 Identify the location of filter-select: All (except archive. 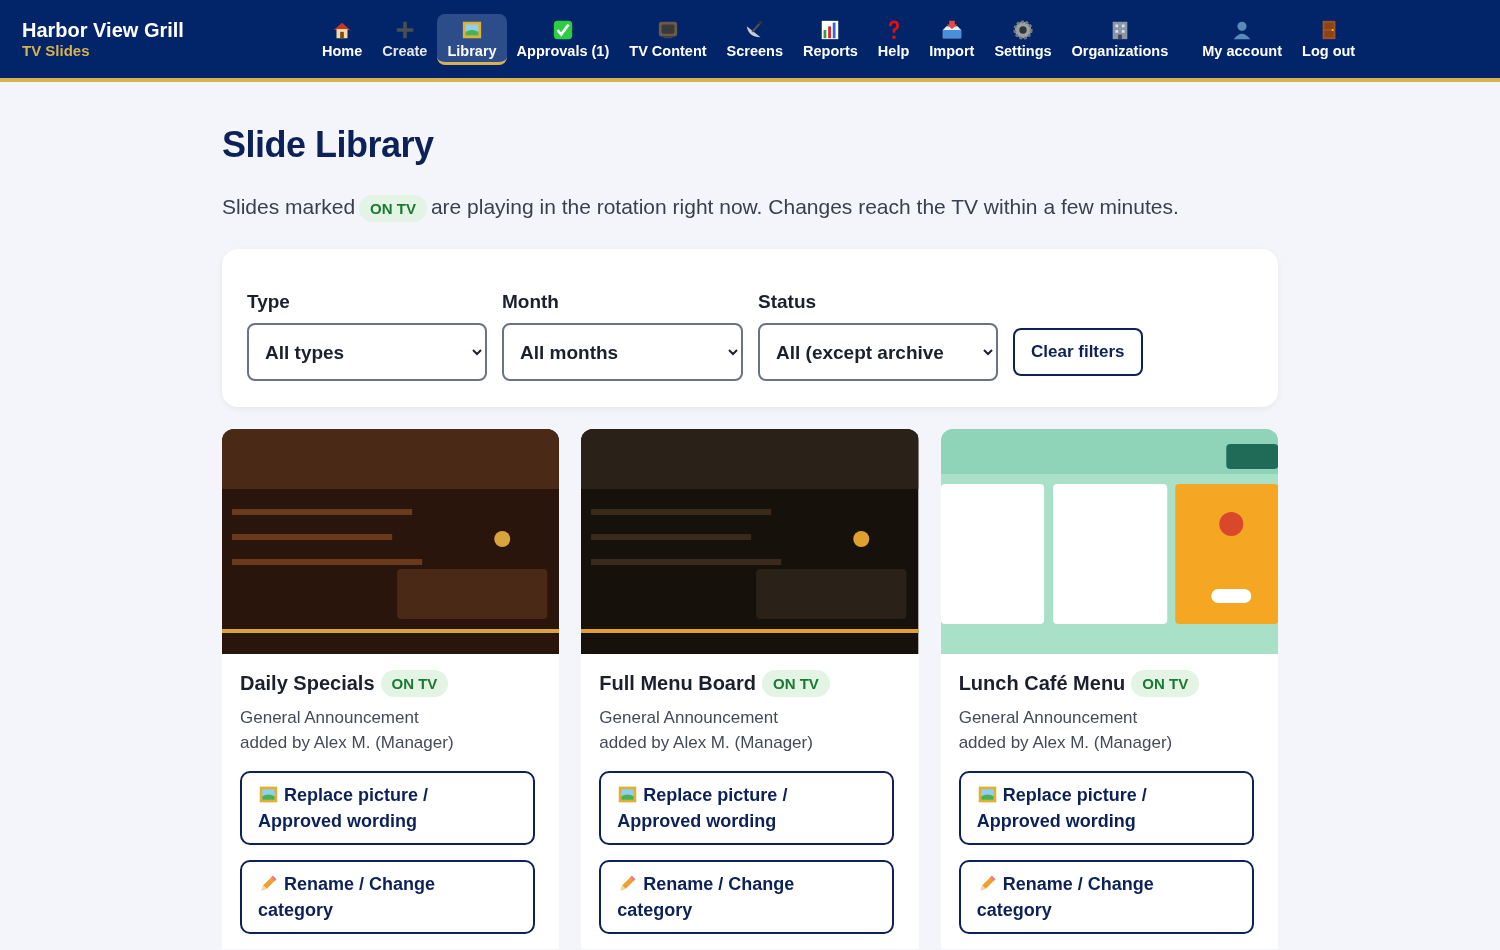
(878, 352).